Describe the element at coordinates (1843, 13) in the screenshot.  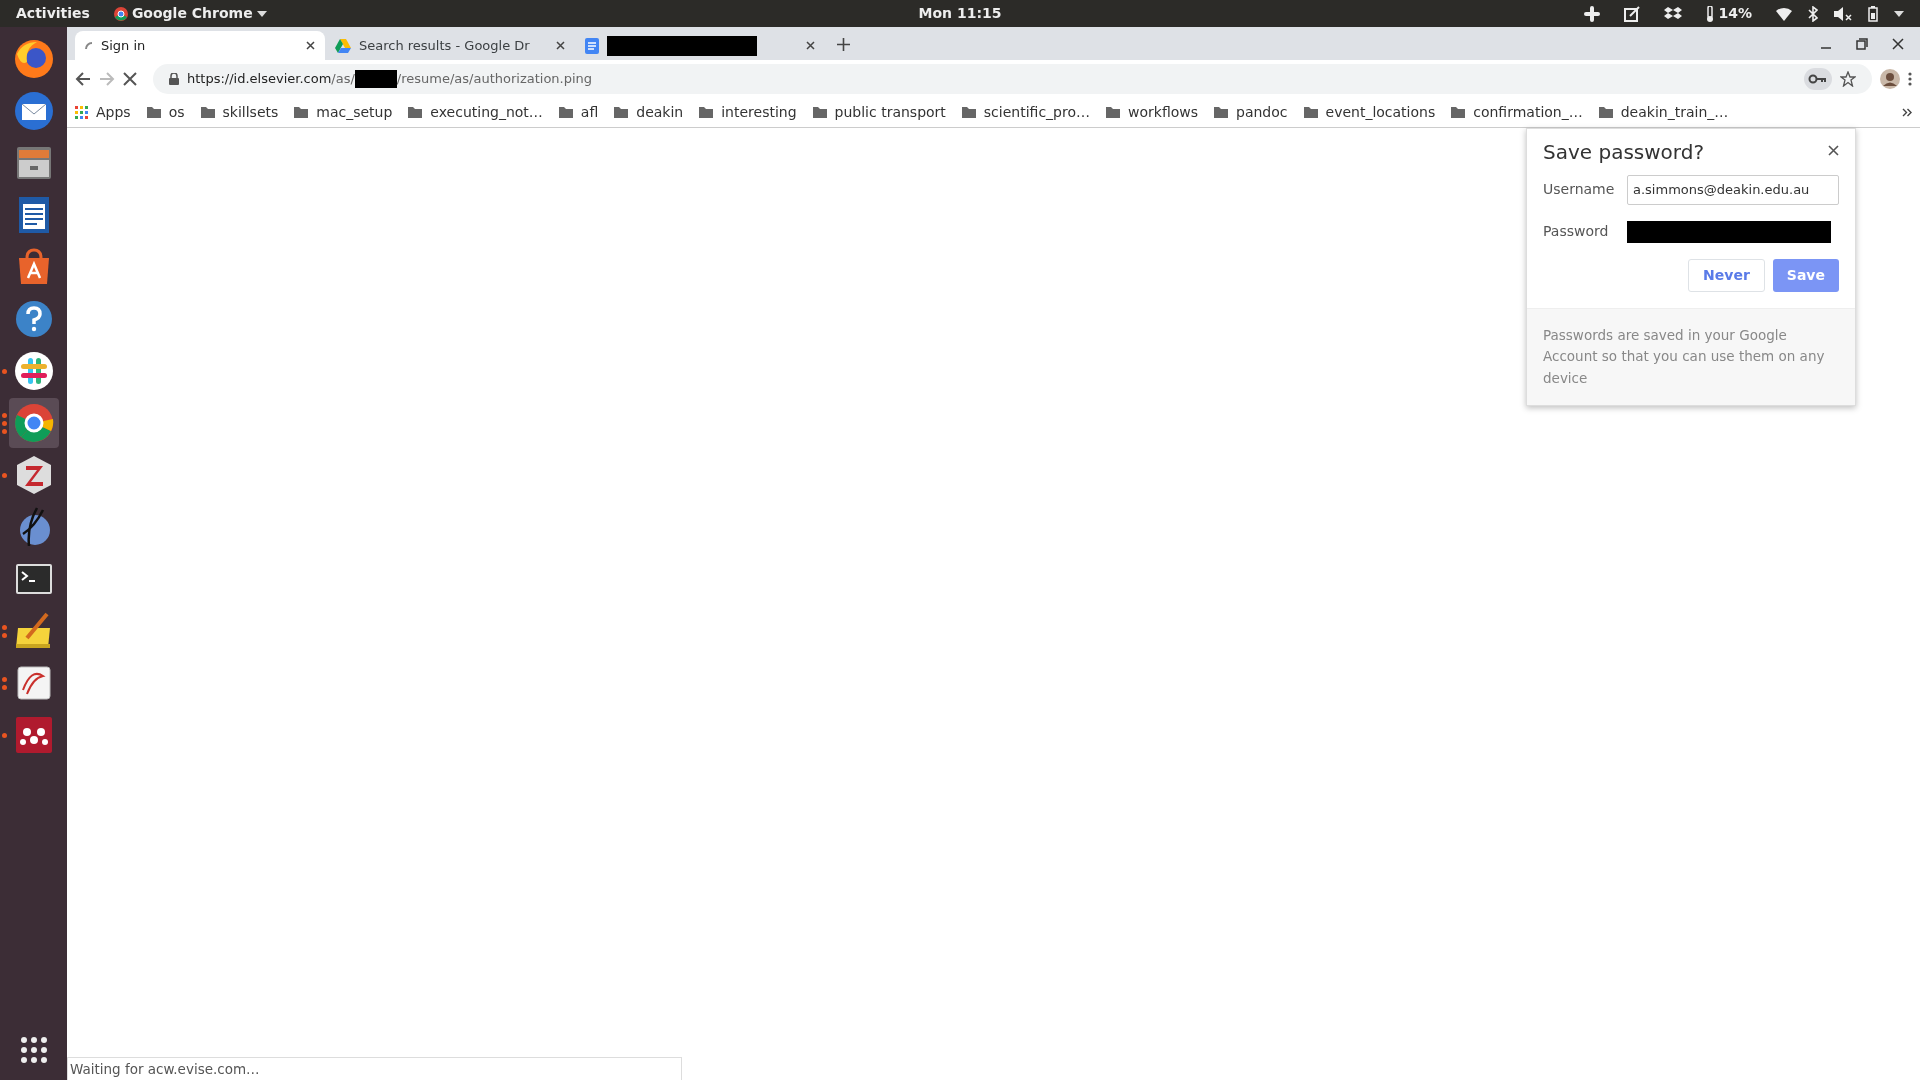
I see `volume-muted-icon` at that location.